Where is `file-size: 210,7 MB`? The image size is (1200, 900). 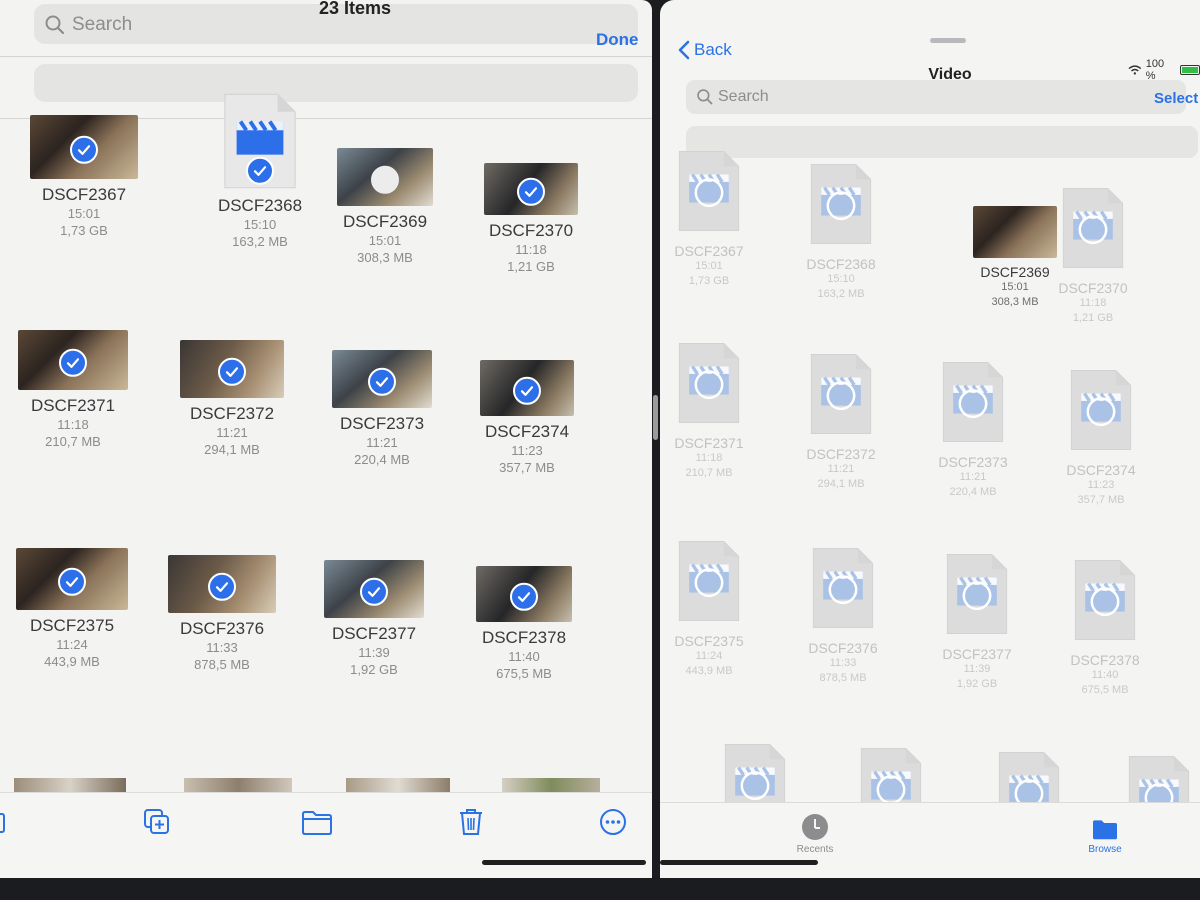
file-size: 210,7 MB is located at coordinates (73, 441).